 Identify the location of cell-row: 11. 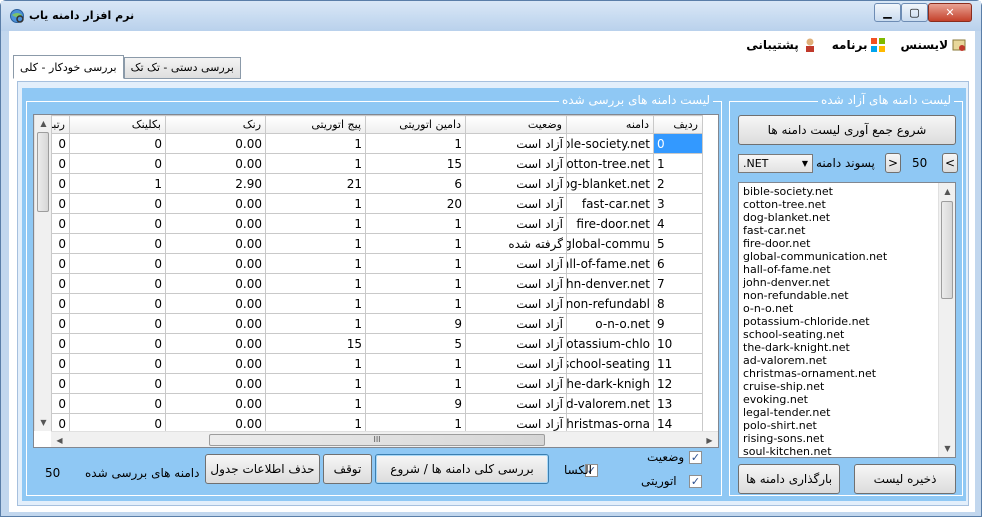
(678, 363).